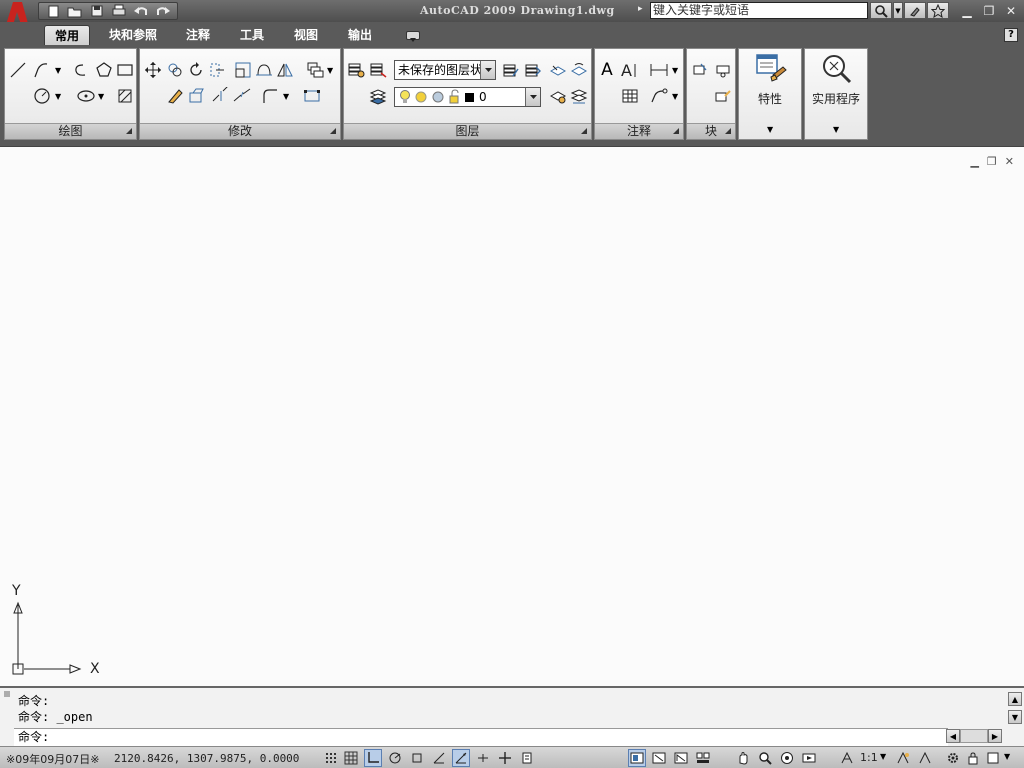 This screenshot has width=1024, height=768. Describe the element at coordinates (1015, 717) in the screenshot. I see `scroll-down-icon: ▼` at that location.